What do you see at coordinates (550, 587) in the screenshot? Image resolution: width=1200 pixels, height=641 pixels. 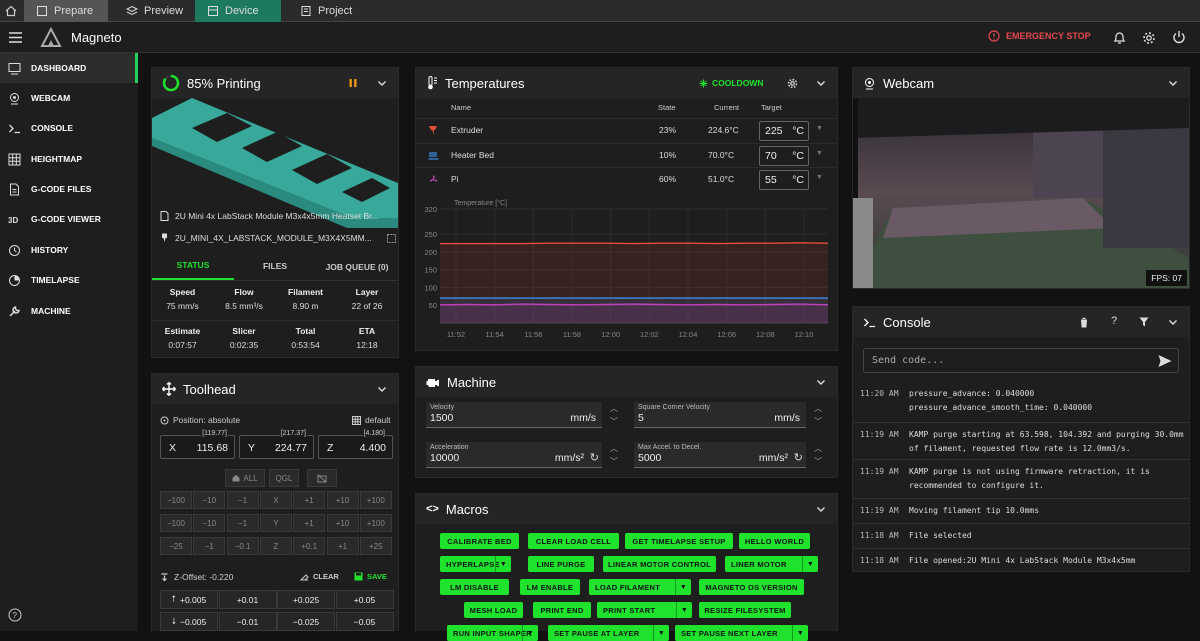 I see `macro-button: LM ENABLE` at bounding box center [550, 587].